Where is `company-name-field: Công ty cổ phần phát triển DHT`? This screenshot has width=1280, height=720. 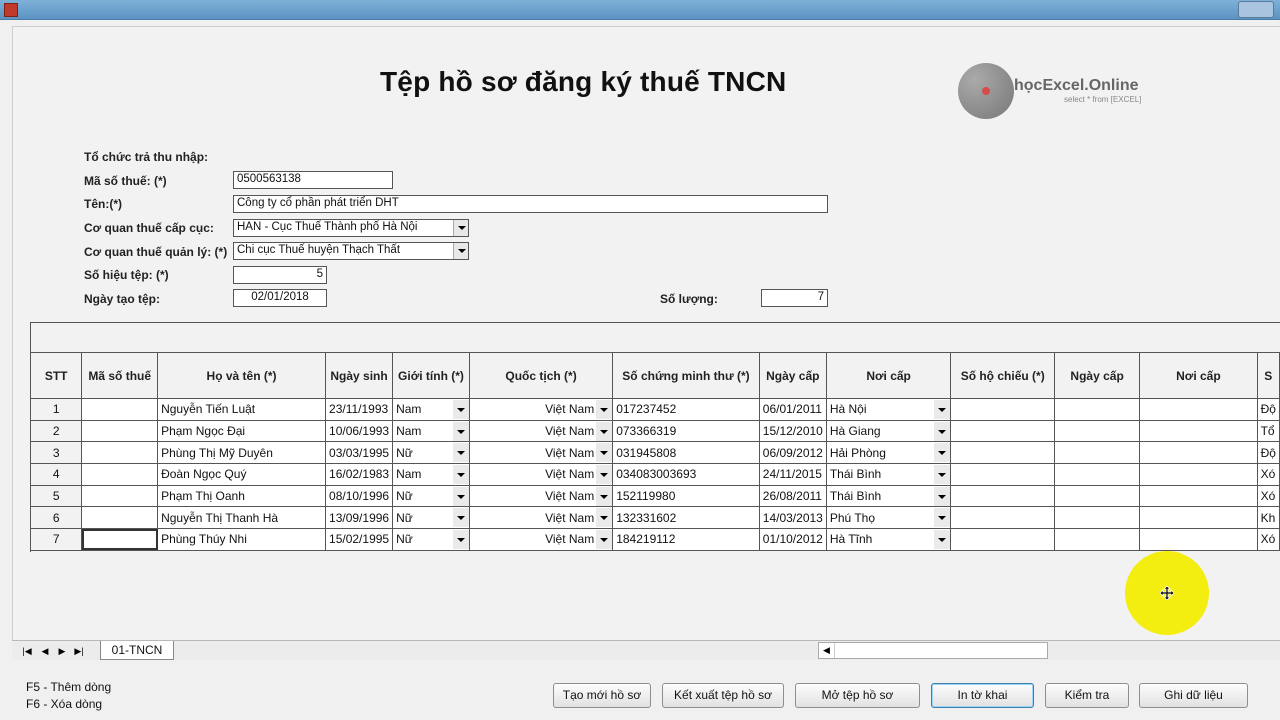 company-name-field: Công ty cổ phần phát triển DHT is located at coordinates (530, 204).